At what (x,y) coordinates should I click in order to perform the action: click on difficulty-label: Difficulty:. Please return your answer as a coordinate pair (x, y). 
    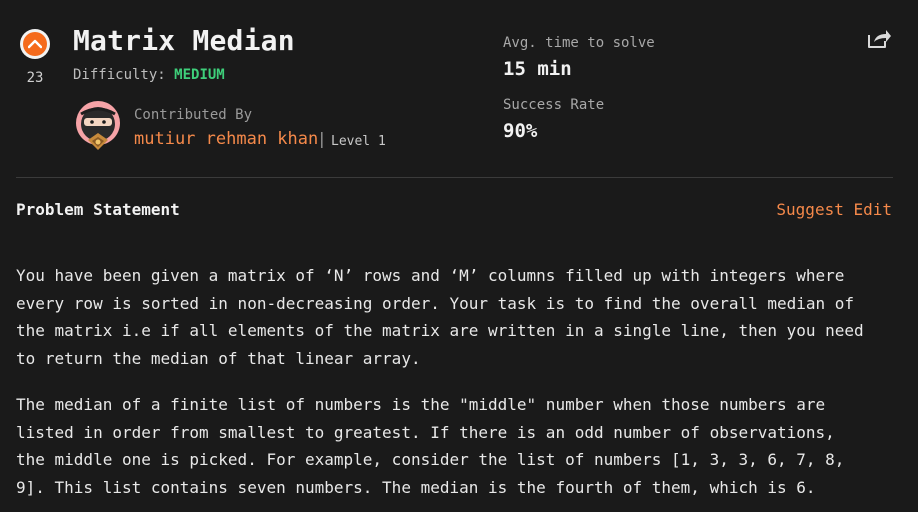
    Looking at the image, I should click on (124, 75).